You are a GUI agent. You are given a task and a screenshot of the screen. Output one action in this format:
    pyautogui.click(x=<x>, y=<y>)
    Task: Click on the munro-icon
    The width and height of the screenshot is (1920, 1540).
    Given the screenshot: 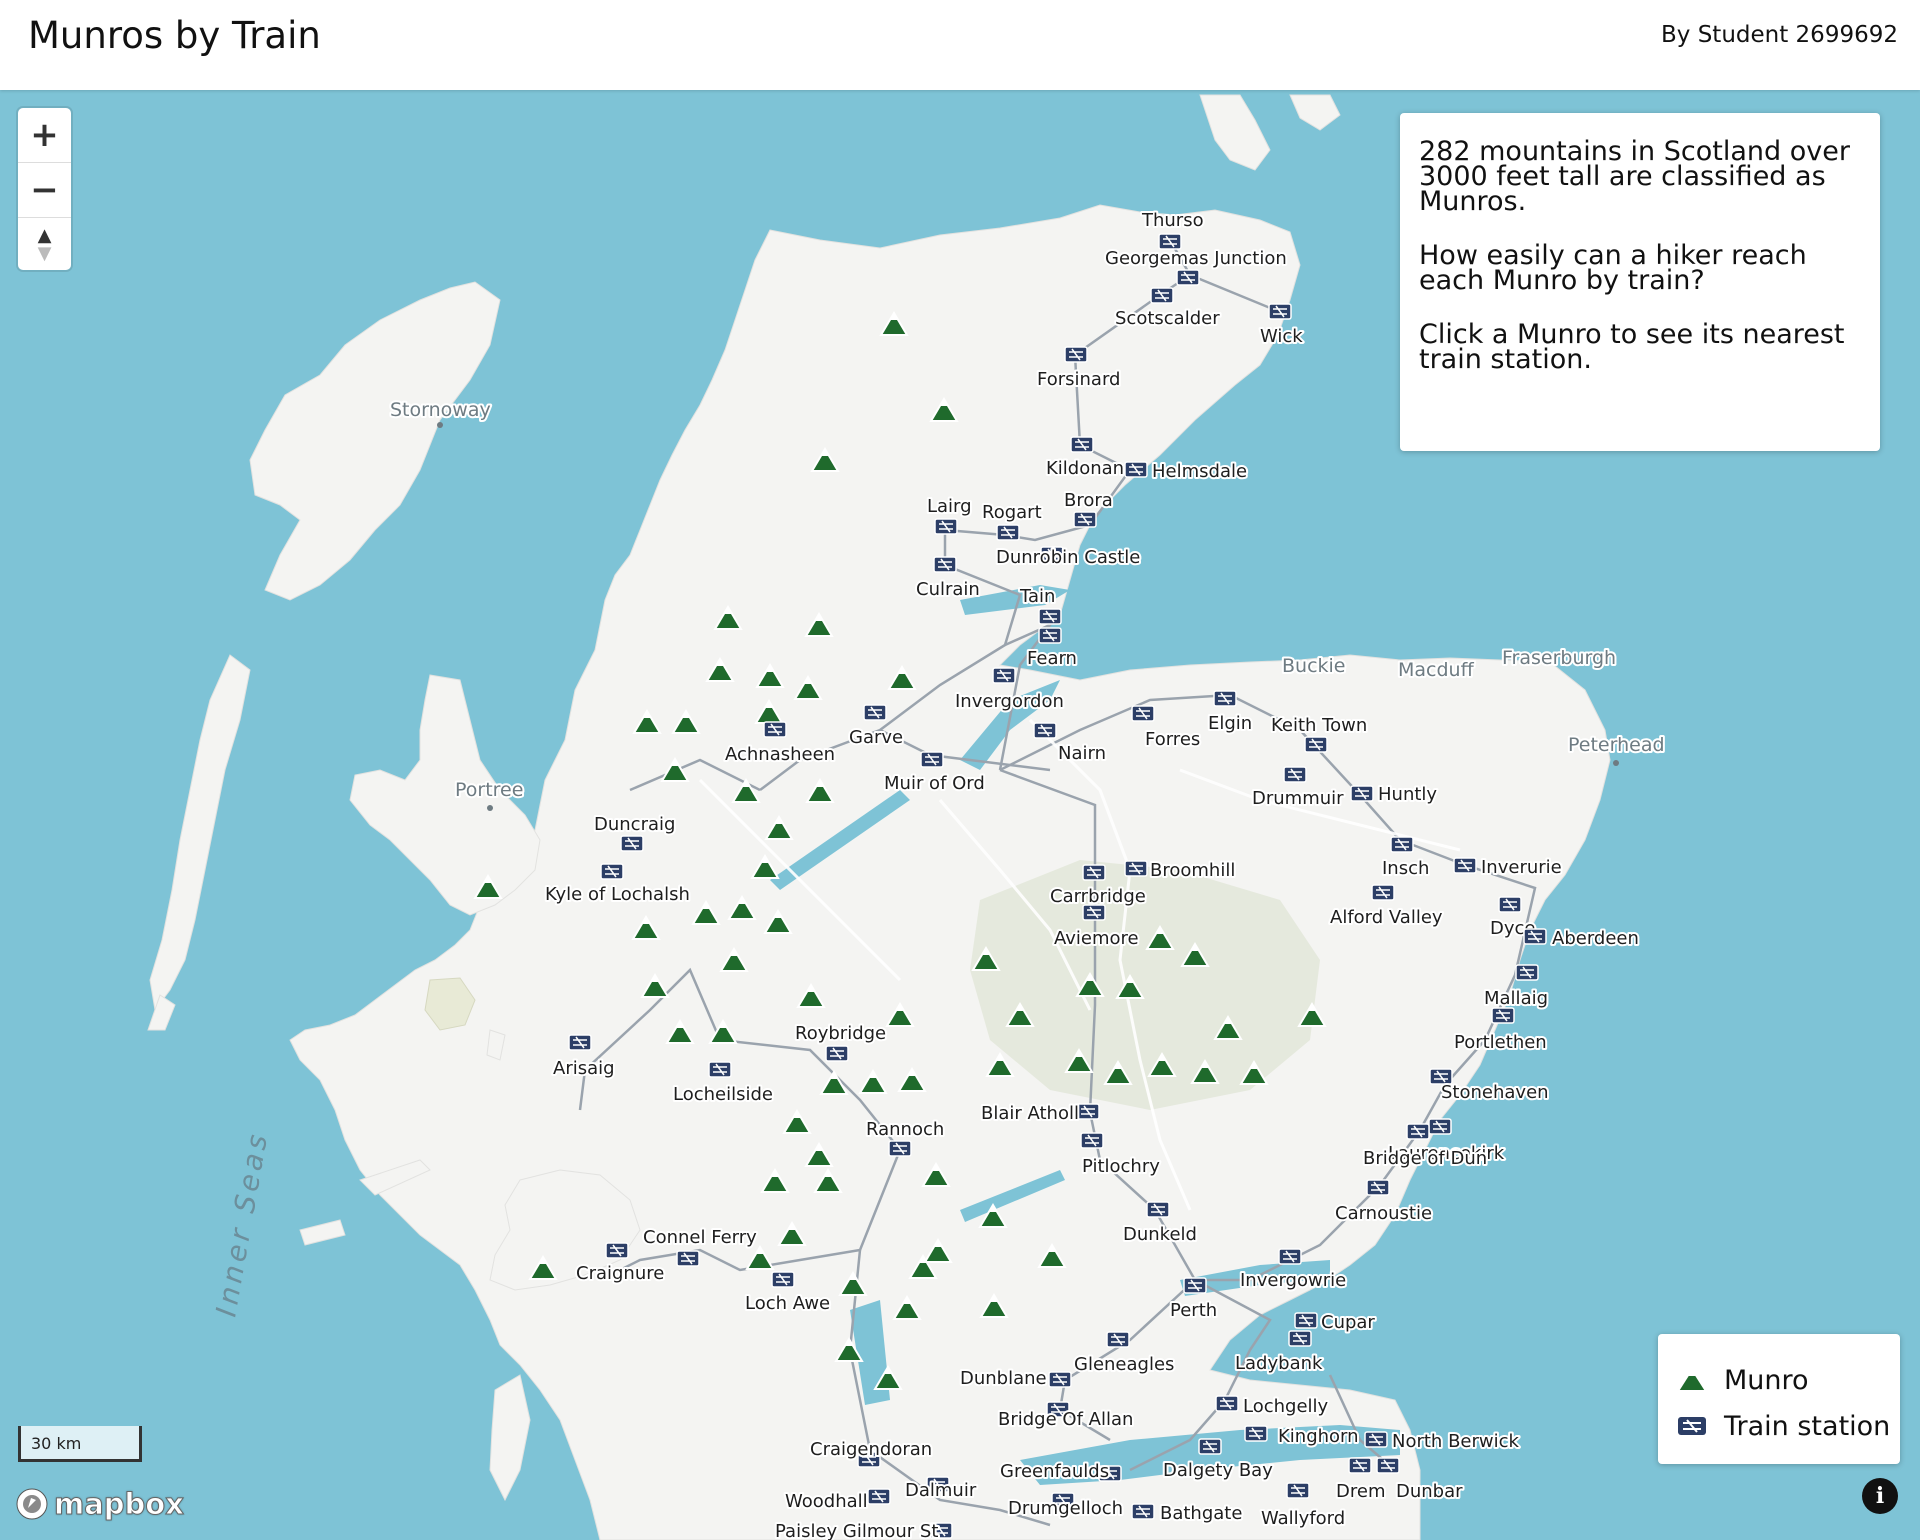 What is the action you would take?
    pyautogui.click(x=1692, y=1379)
    